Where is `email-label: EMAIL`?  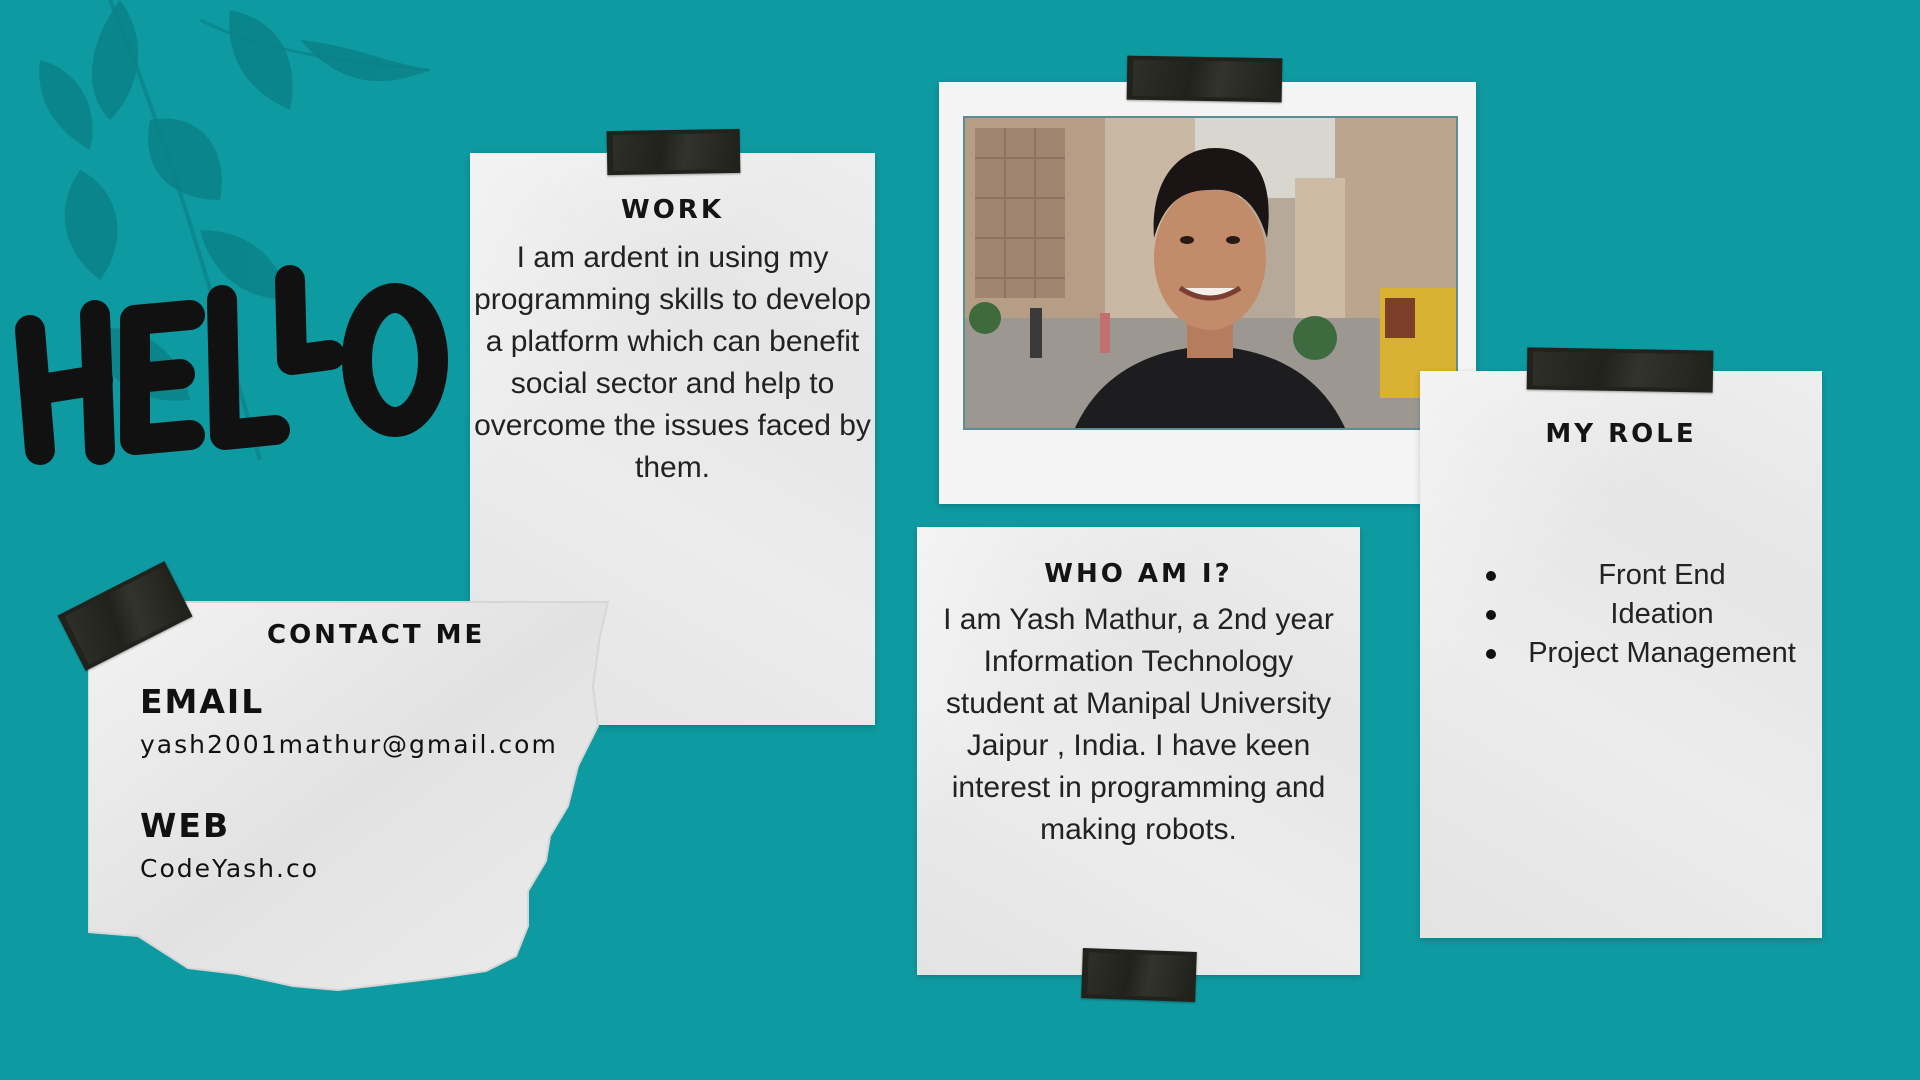 email-label: EMAIL is located at coordinates (202, 701).